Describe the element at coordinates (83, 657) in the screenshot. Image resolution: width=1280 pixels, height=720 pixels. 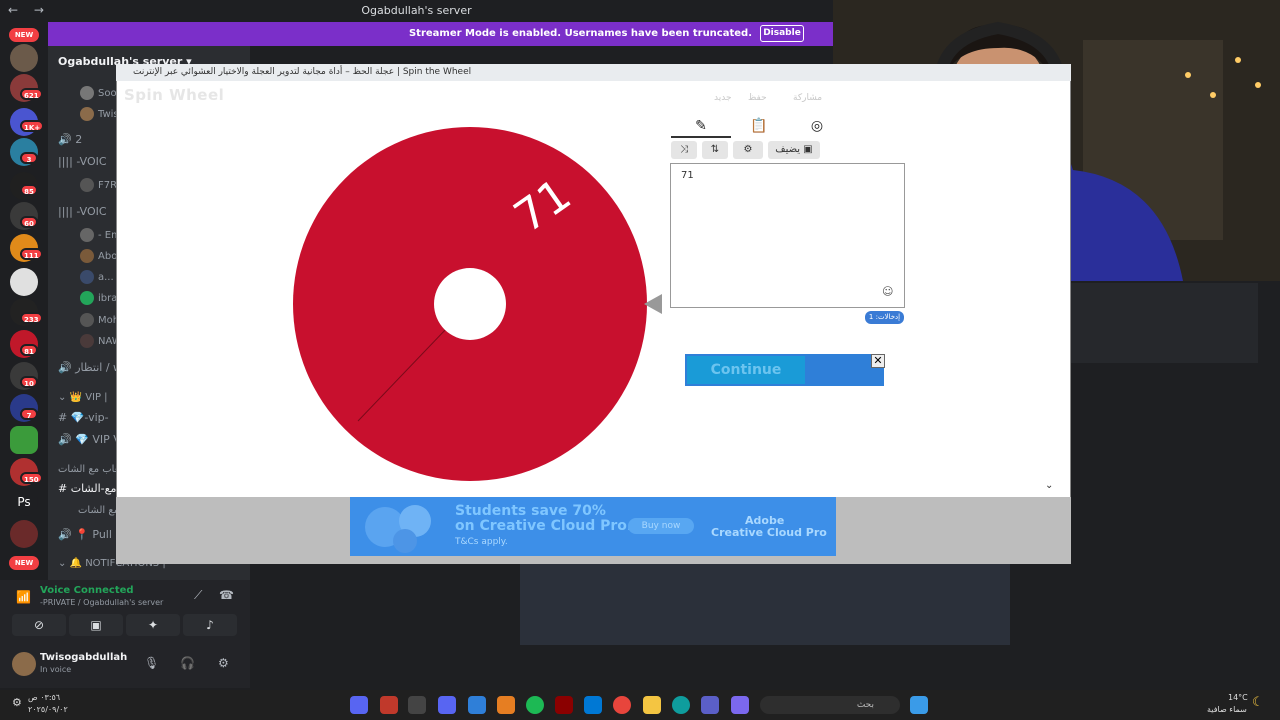
I see `username: Twisogabdullah` at that location.